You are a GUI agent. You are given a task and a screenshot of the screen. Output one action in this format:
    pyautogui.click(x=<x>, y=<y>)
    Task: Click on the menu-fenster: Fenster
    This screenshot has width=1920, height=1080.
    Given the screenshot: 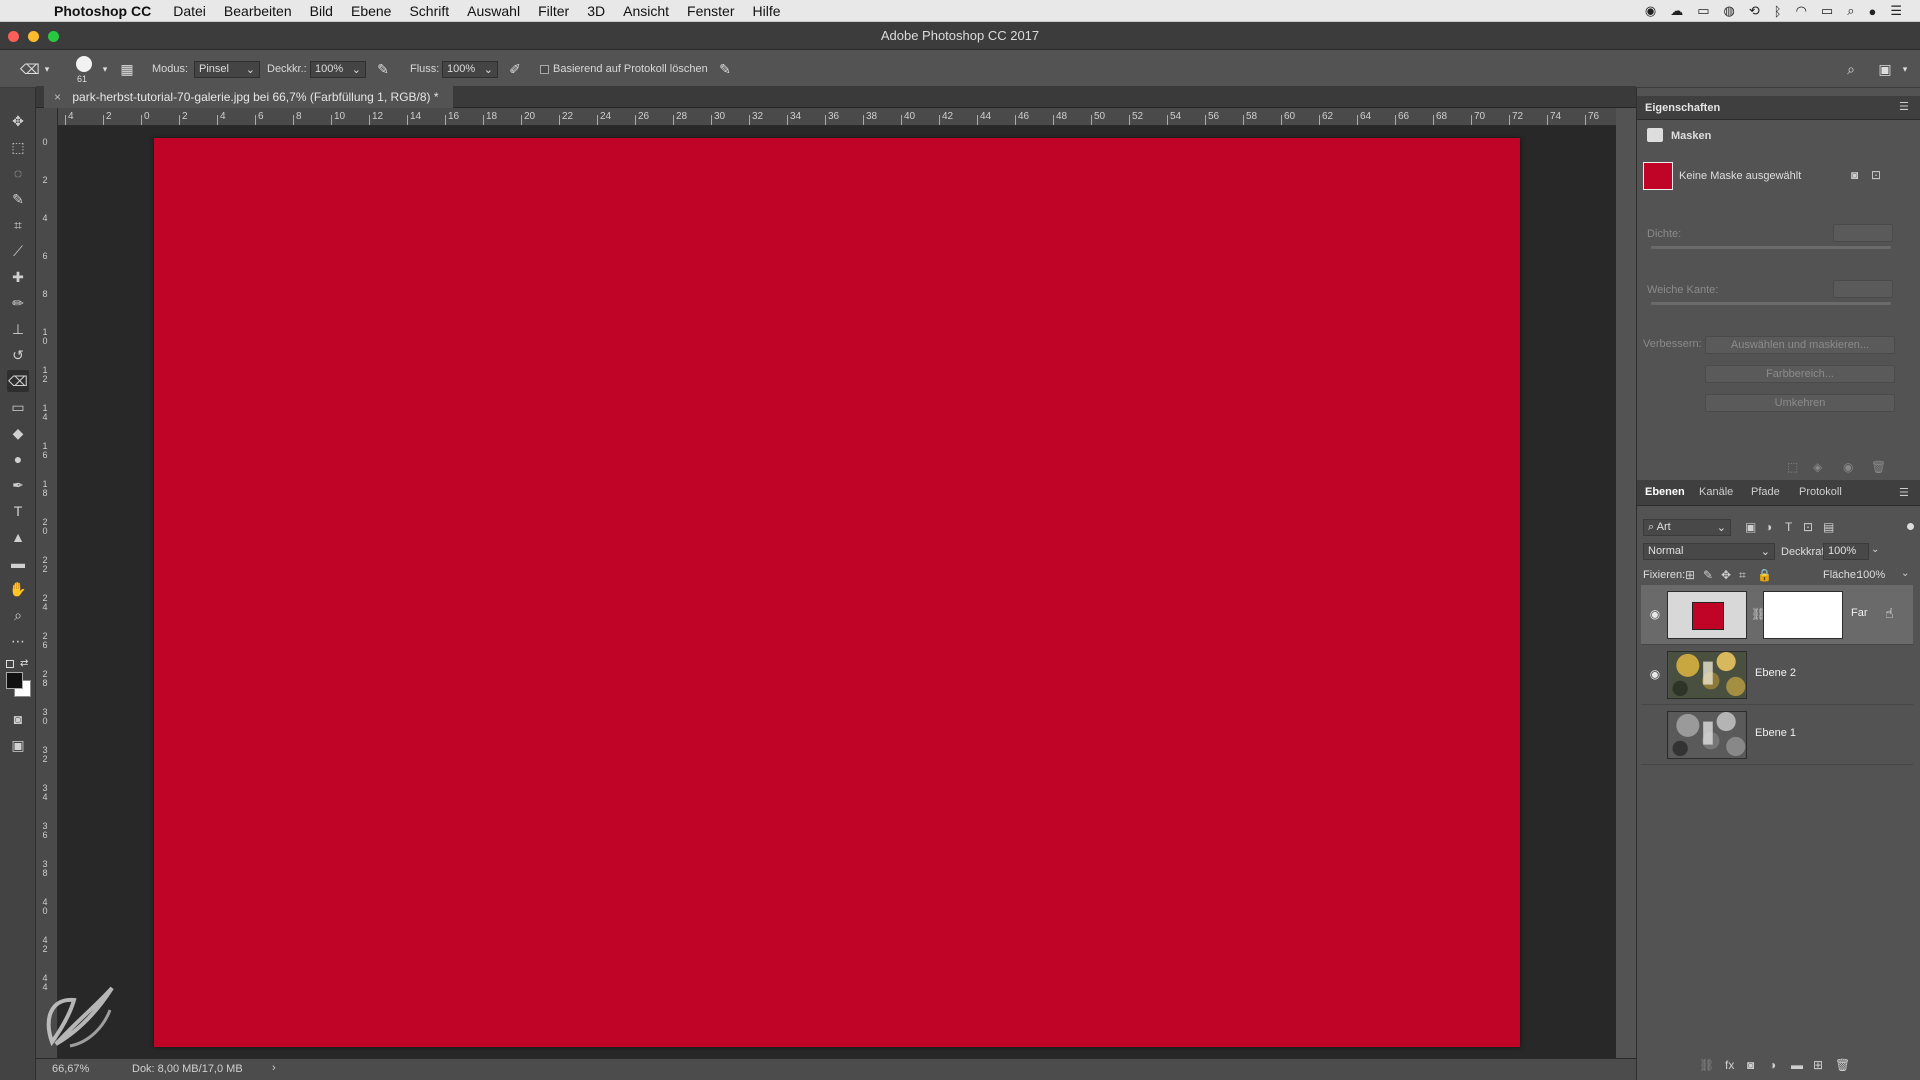 What is the action you would take?
    pyautogui.click(x=710, y=11)
    